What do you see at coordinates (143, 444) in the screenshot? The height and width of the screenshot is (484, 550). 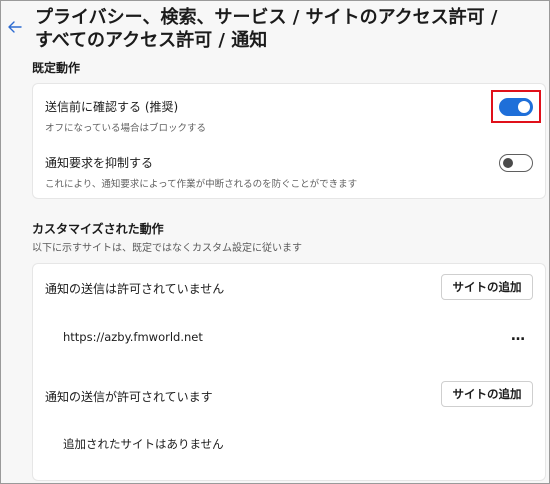 I see `no-sites-message: 追加されたサイトはありません` at bounding box center [143, 444].